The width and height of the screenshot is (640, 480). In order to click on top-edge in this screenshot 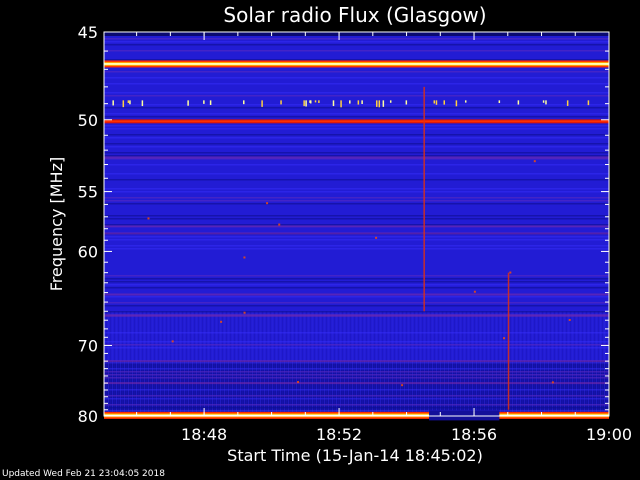, I will do `click(356, 34)`.